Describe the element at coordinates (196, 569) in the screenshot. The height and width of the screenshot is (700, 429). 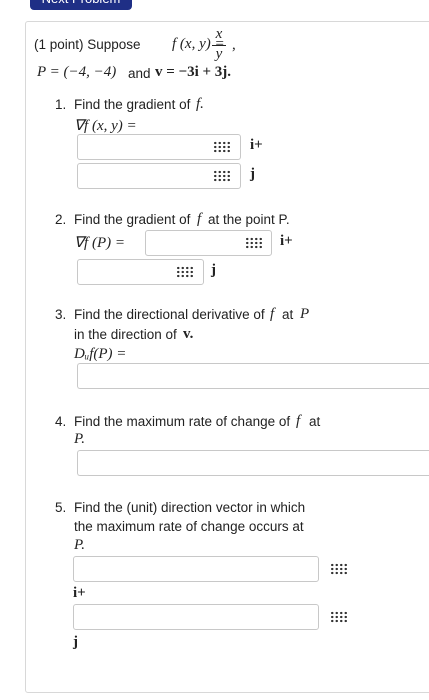
I see `direction-i-input` at that location.